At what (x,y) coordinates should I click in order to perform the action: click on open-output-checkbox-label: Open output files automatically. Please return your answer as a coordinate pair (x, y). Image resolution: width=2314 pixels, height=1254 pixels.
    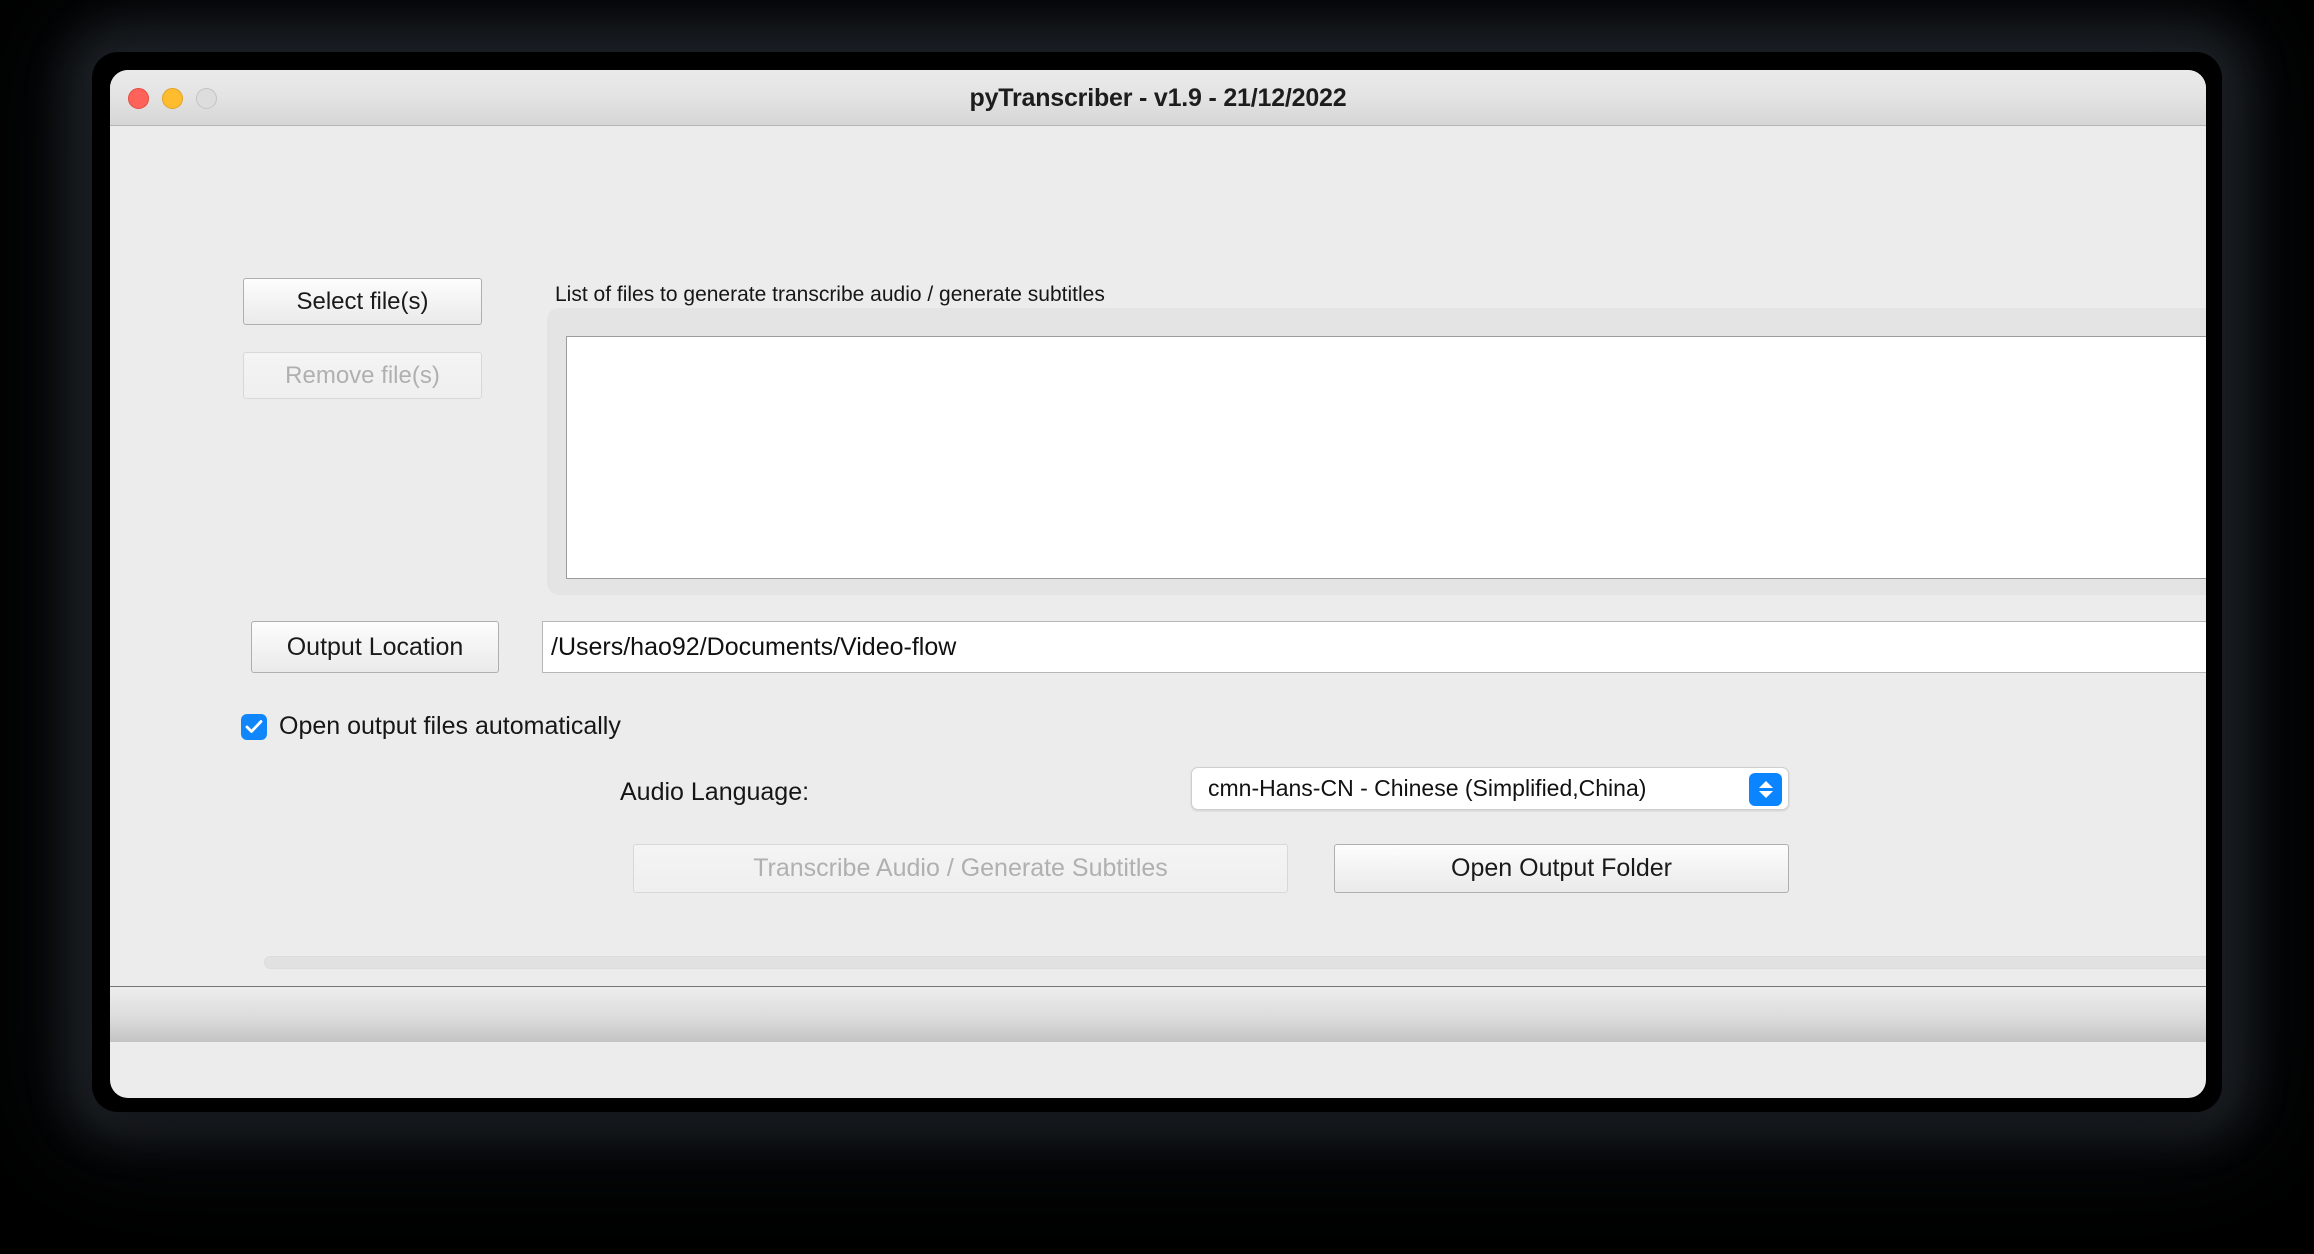
    Looking at the image, I should click on (450, 726).